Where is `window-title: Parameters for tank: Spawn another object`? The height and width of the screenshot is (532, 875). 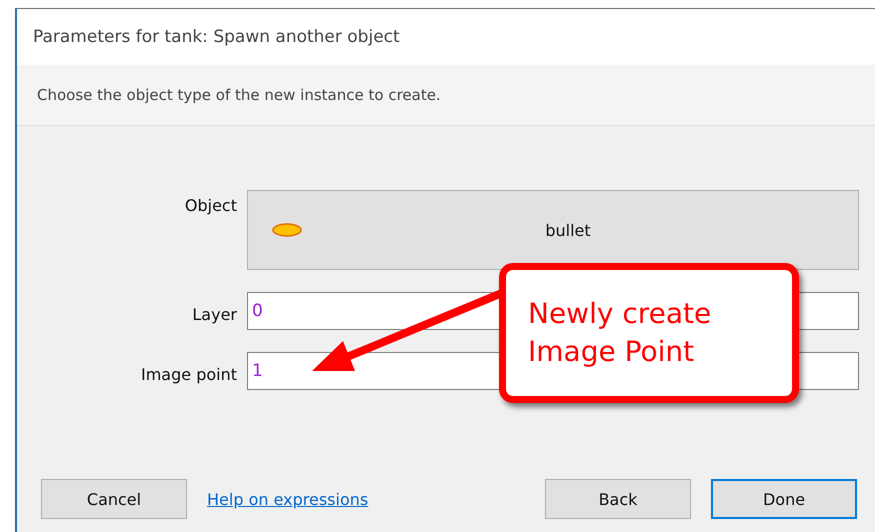
window-title: Parameters for tank: Spawn another object is located at coordinates (216, 37).